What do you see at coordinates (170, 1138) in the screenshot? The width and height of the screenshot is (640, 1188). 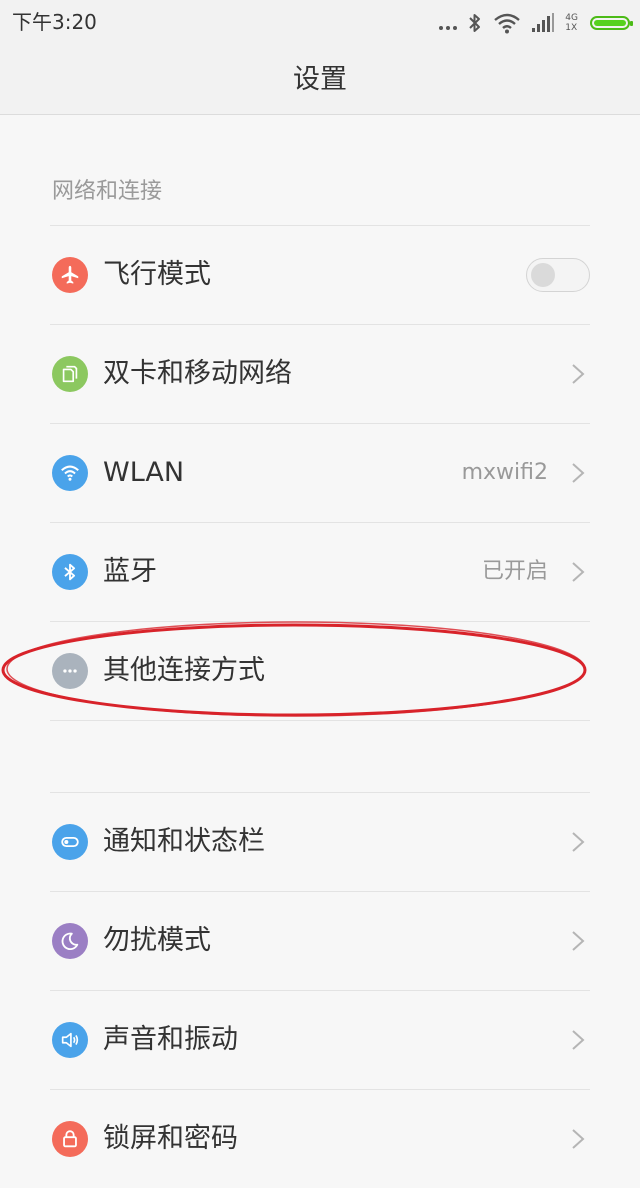 I see `lock-screen-label: 锁屏和密码` at bounding box center [170, 1138].